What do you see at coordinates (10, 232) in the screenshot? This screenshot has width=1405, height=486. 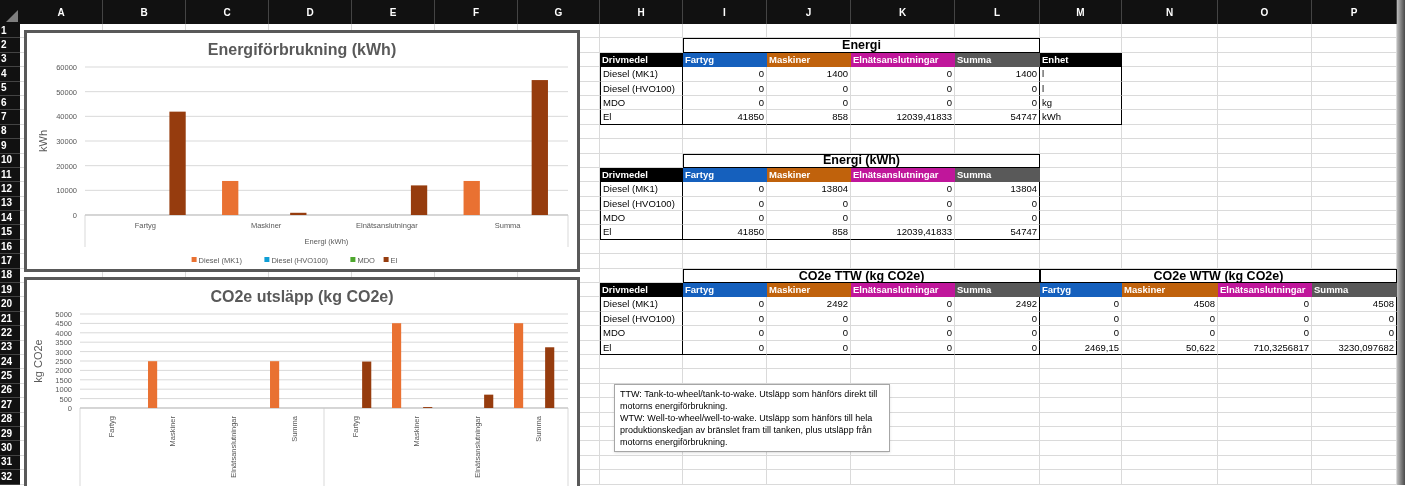 I see `row-header: 15` at bounding box center [10, 232].